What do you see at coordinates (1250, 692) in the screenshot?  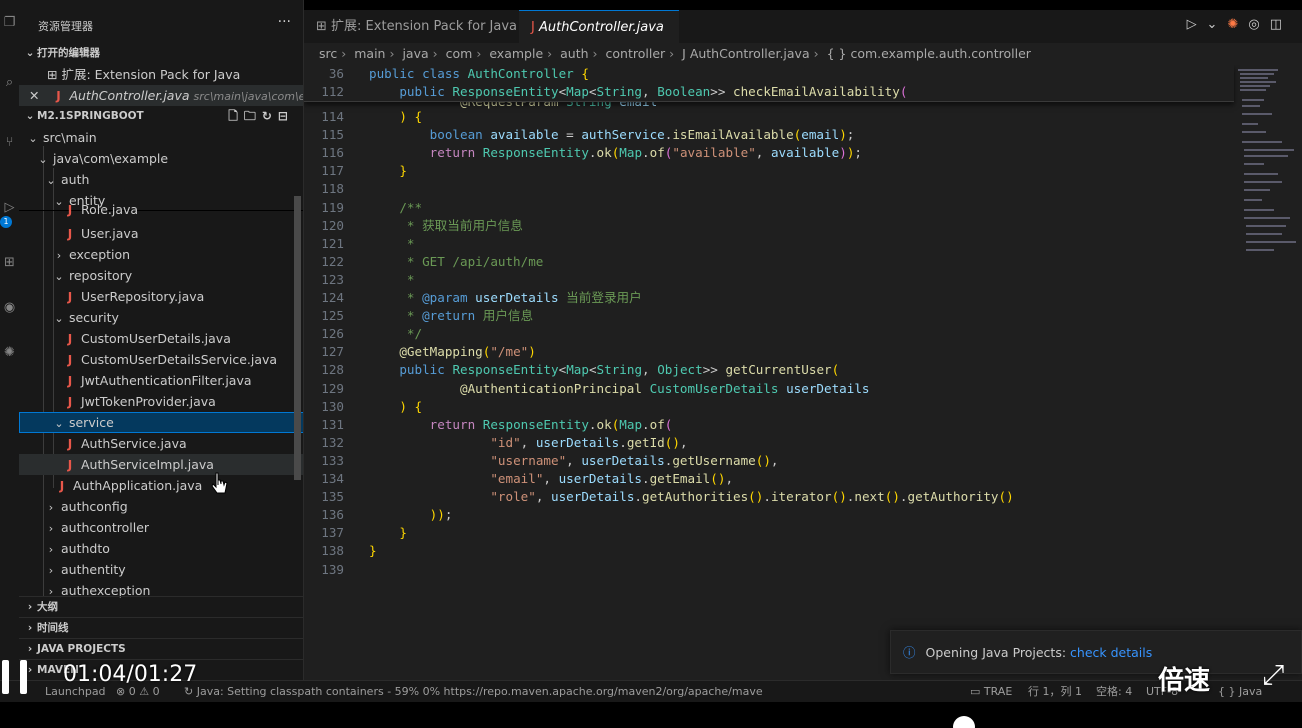 I see `language-mode: Java` at bounding box center [1250, 692].